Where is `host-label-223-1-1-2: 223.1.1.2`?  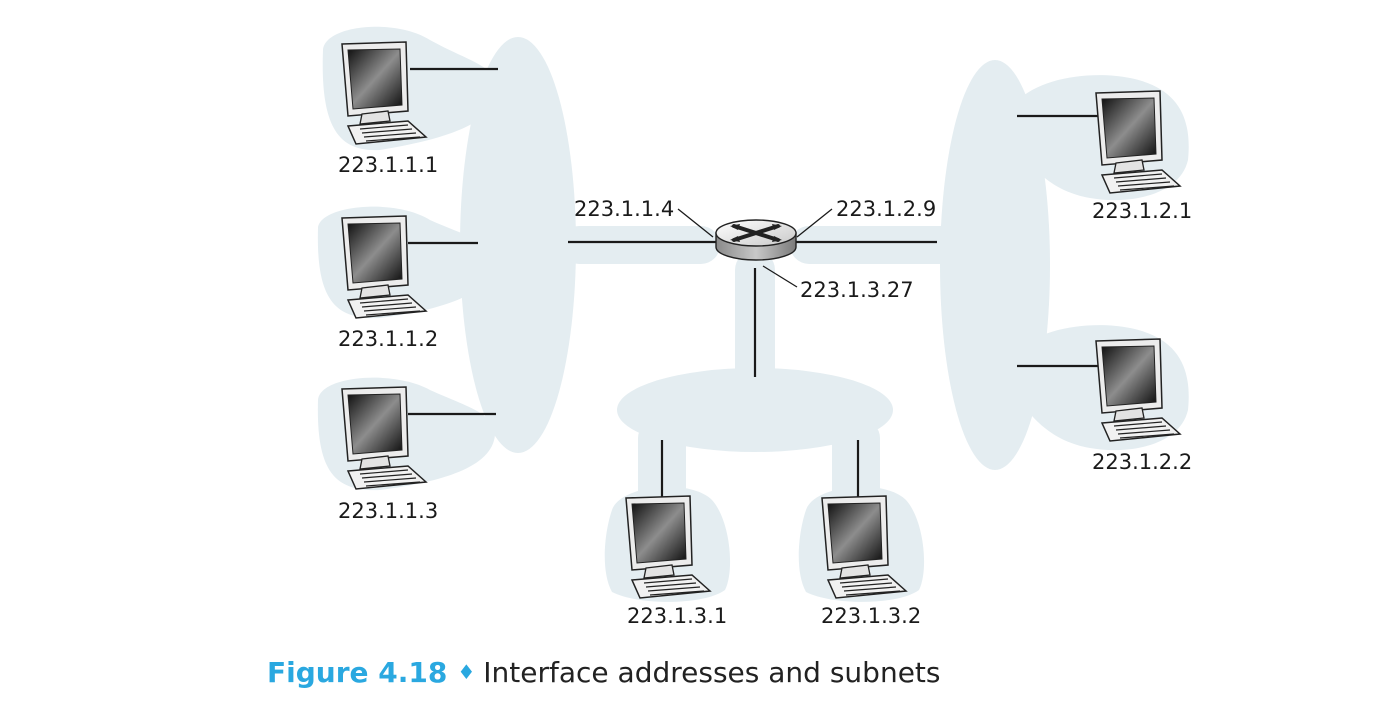
host-label-223-1-1-2: 223.1.1.2 is located at coordinates (388, 339).